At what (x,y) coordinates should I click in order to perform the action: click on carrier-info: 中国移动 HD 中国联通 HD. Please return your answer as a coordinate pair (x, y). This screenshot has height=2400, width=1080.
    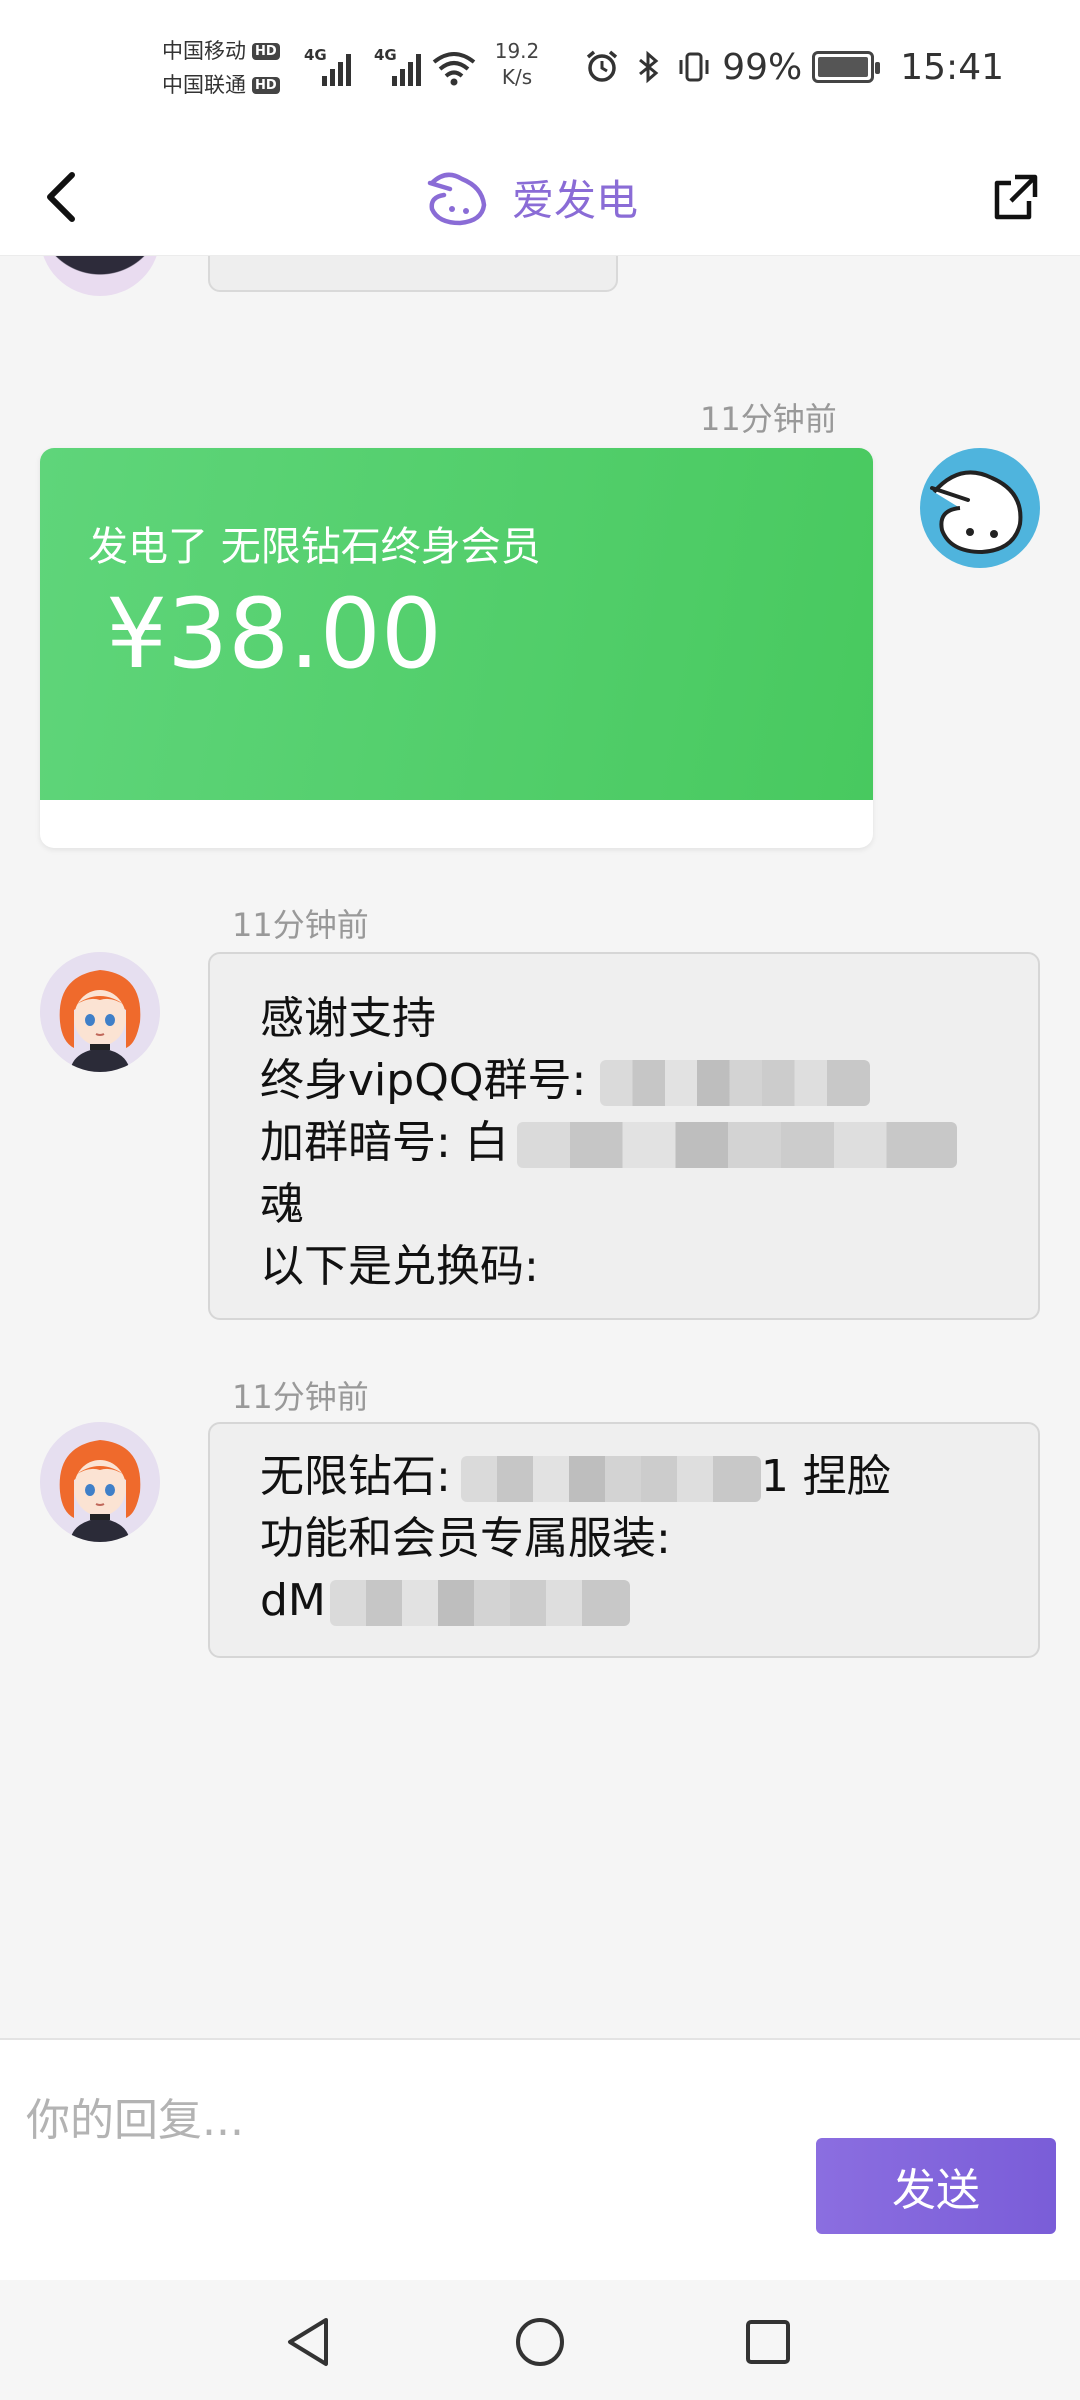
    Looking at the image, I should click on (232, 68).